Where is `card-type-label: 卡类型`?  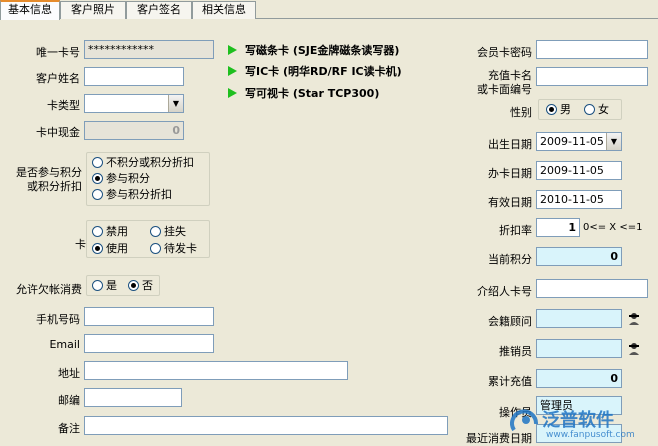 card-type-label: 卡类型 is located at coordinates (63, 105).